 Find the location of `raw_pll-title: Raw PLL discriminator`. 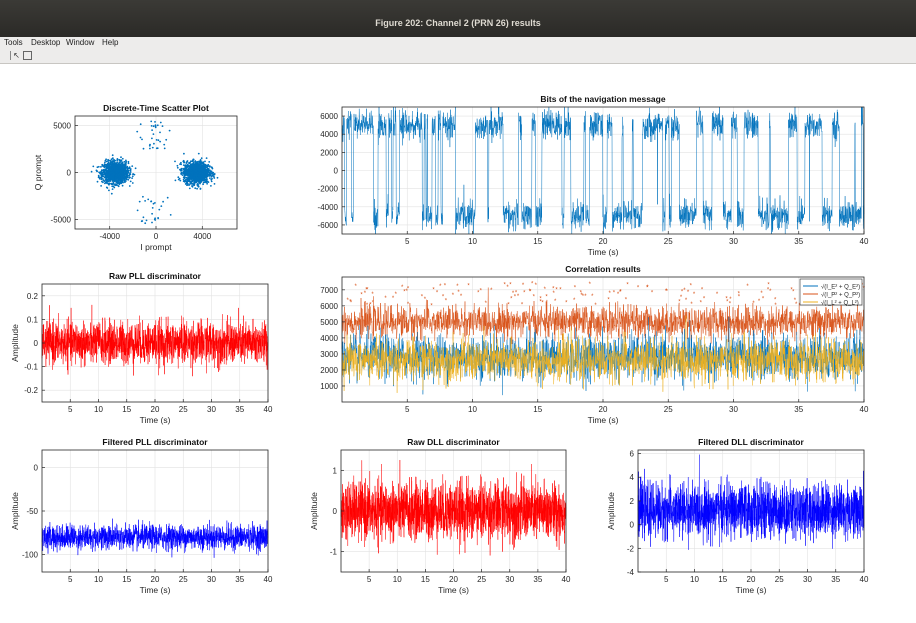

raw_pll-title: Raw PLL discriminator is located at coordinates (155, 276).